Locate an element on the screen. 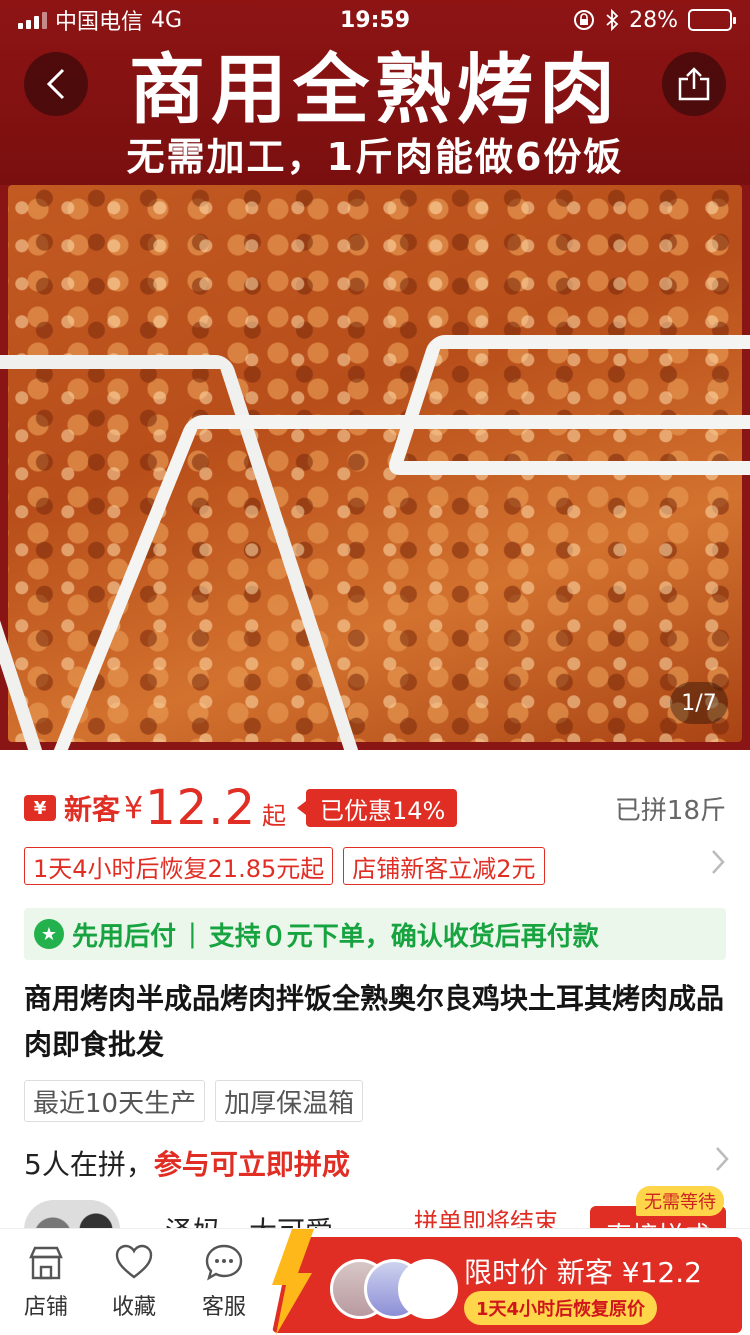  image-pager: 1/7 is located at coordinates (699, 703).